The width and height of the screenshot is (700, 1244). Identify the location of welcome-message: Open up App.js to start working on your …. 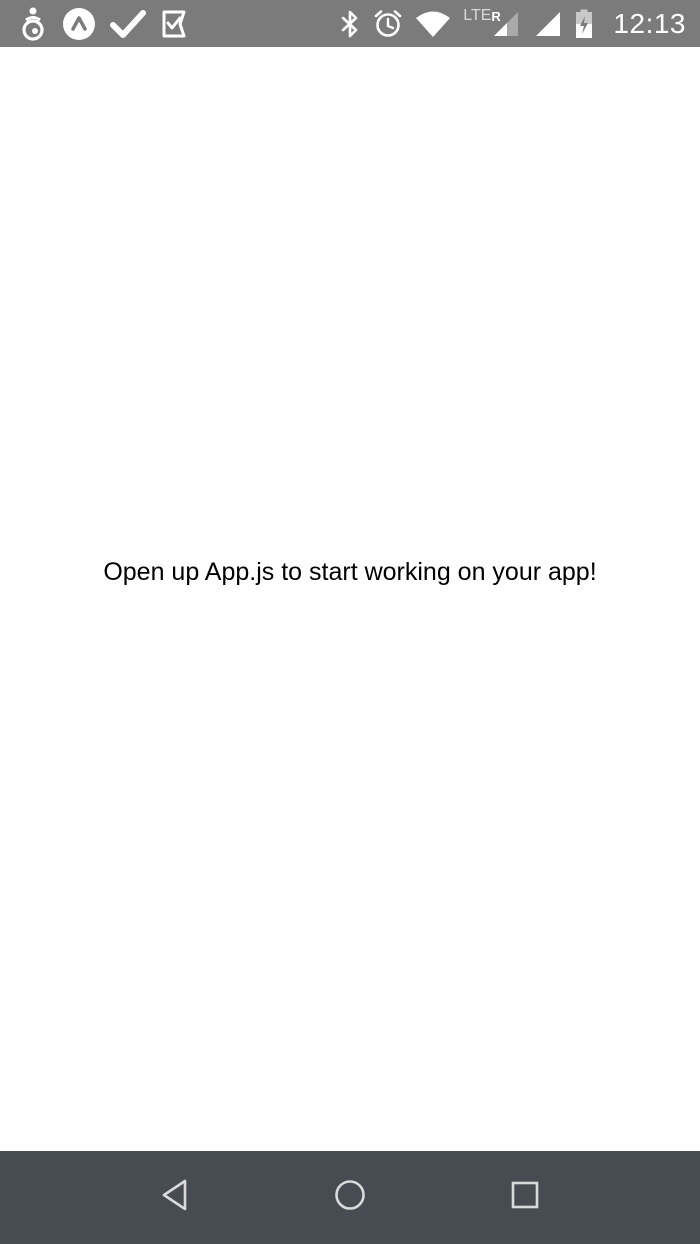
(350, 572).